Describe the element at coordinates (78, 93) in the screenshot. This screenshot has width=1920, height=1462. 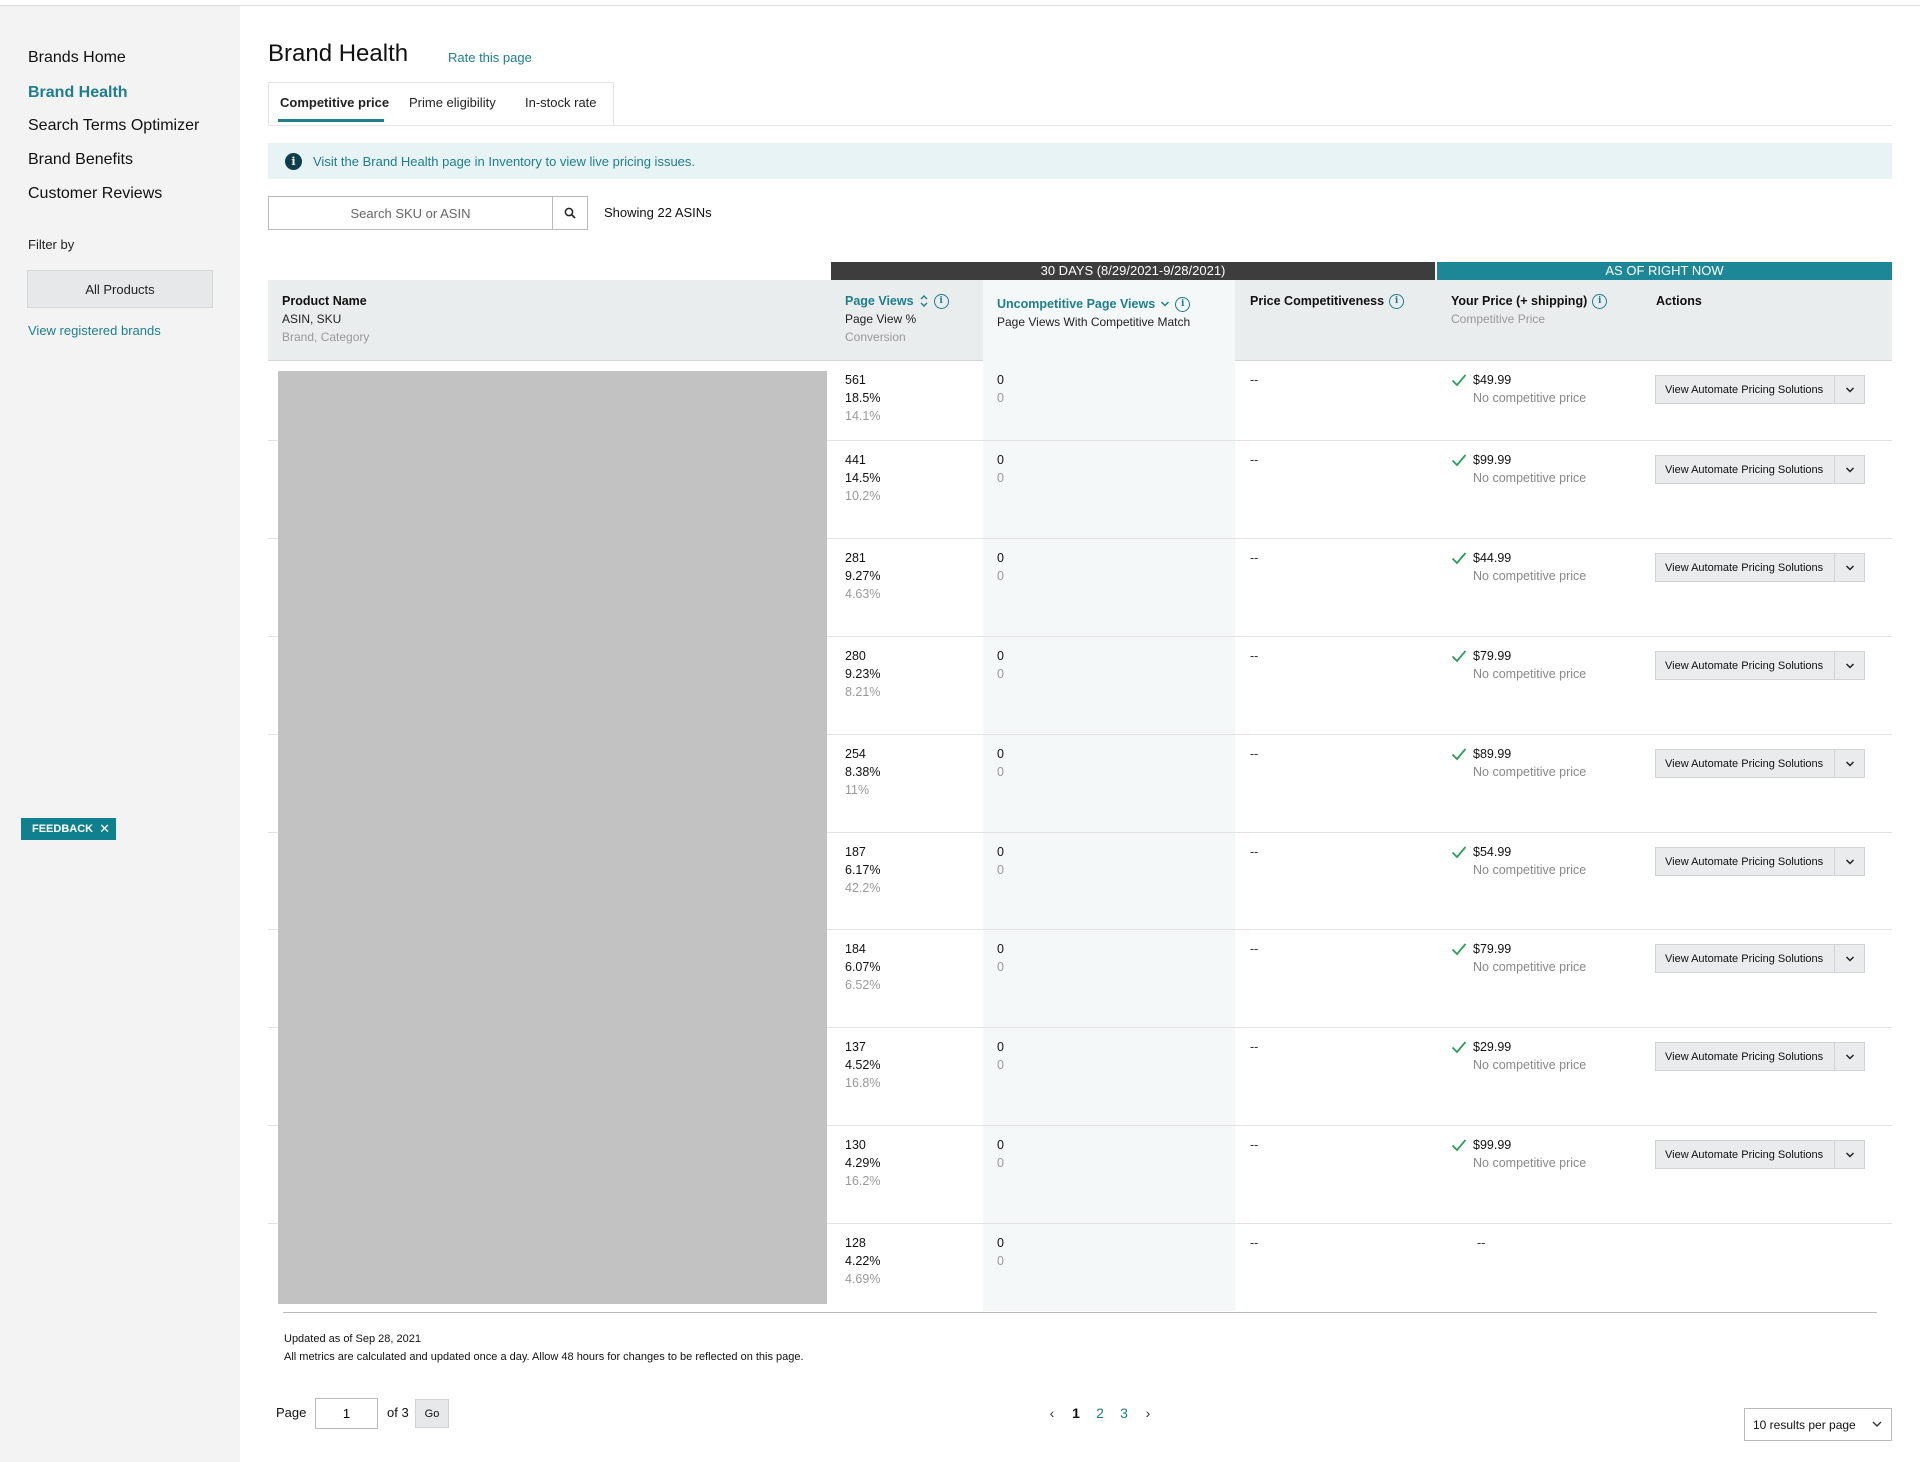
I see `sidebar-item-brand-health: Brand Health` at that location.